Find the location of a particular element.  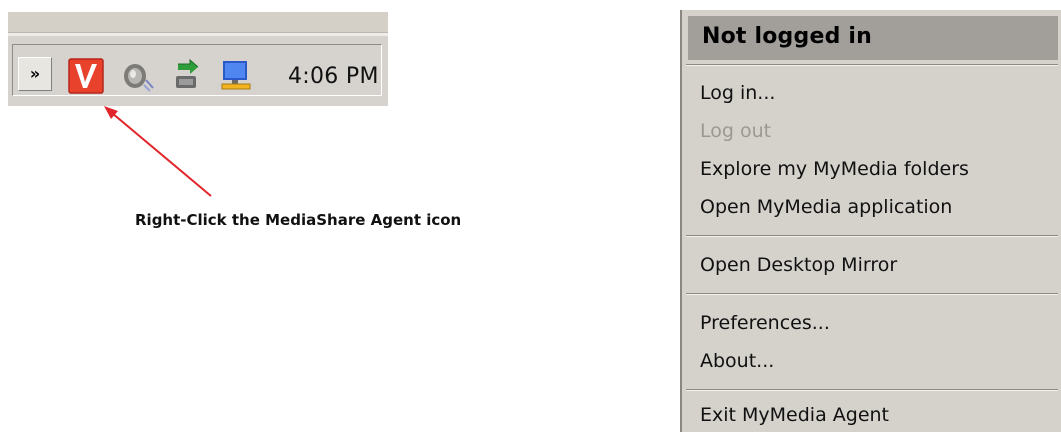

mediashare-agent-icon is located at coordinates (86, 76).